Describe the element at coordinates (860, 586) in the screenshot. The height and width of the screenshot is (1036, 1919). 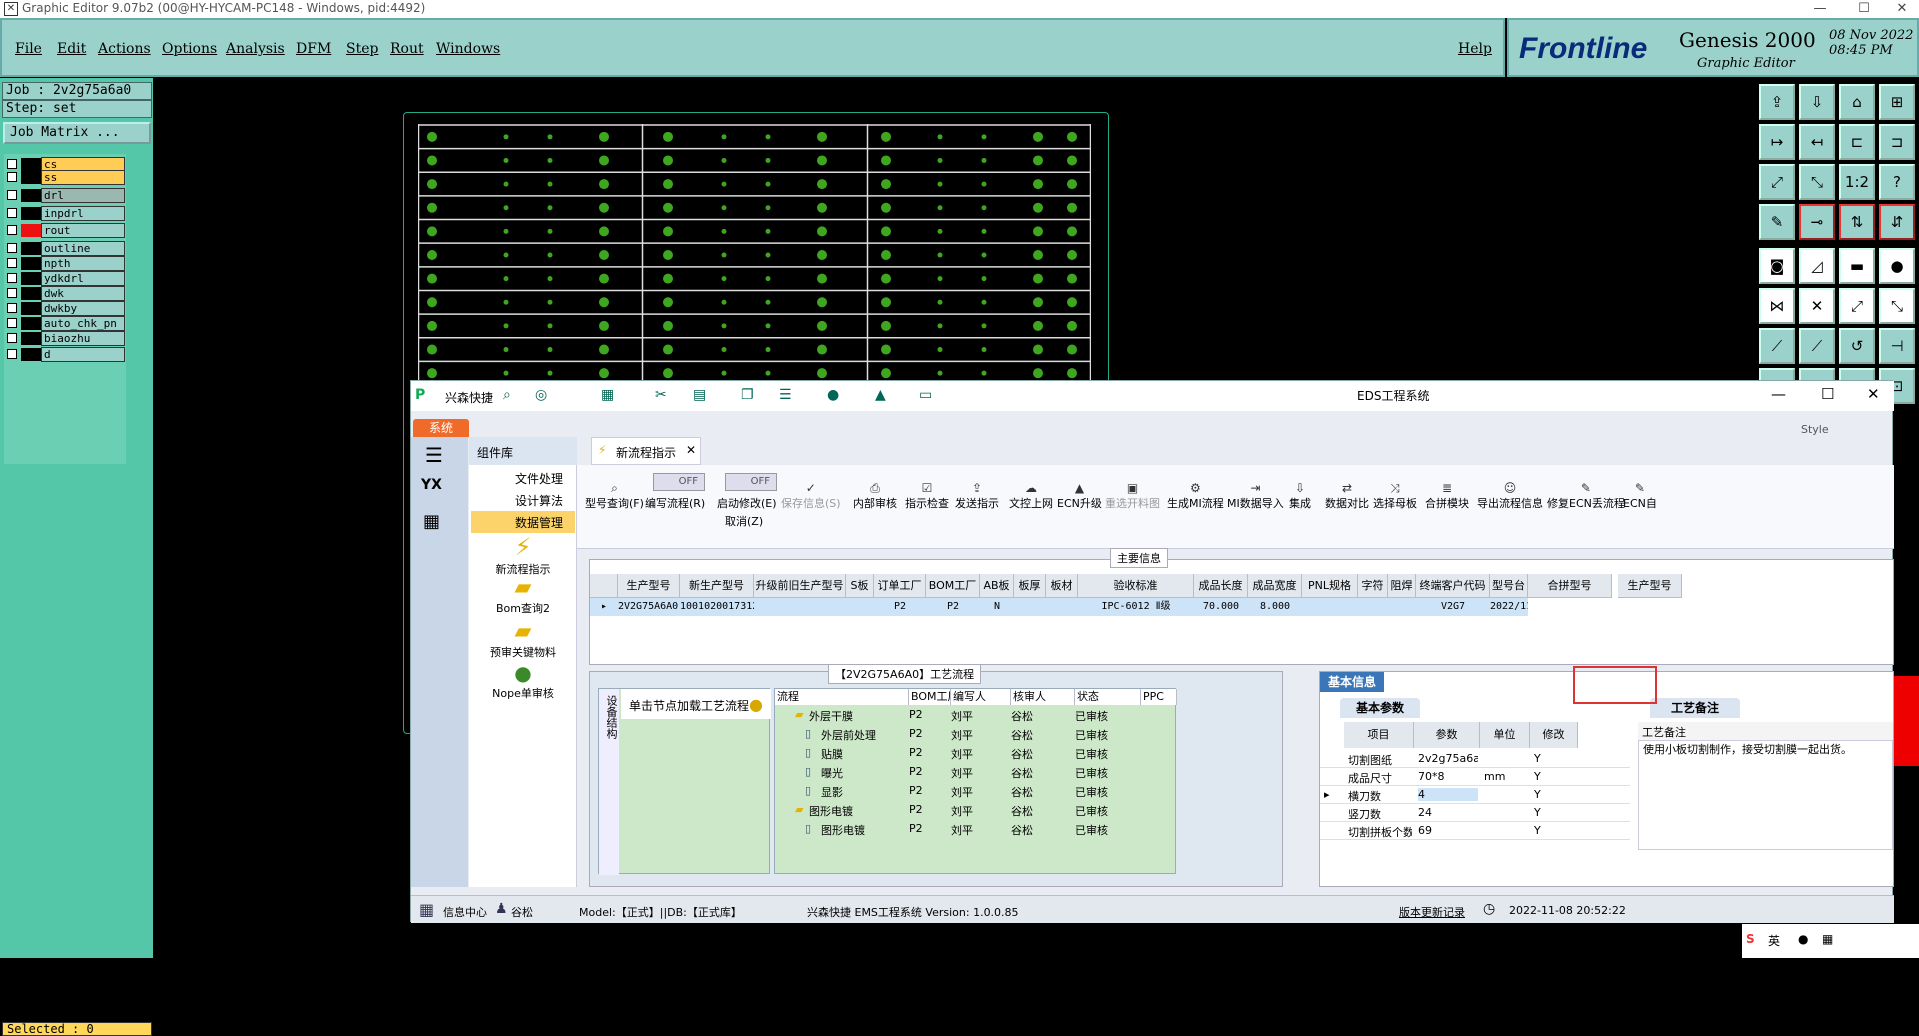
I see `grid-header-3: S板` at that location.